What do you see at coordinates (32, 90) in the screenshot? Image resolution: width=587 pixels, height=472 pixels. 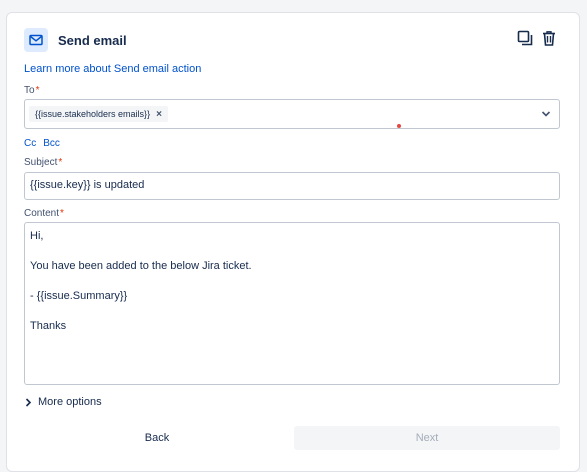 I see `to-label: To*` at bounding box center [32, 90].